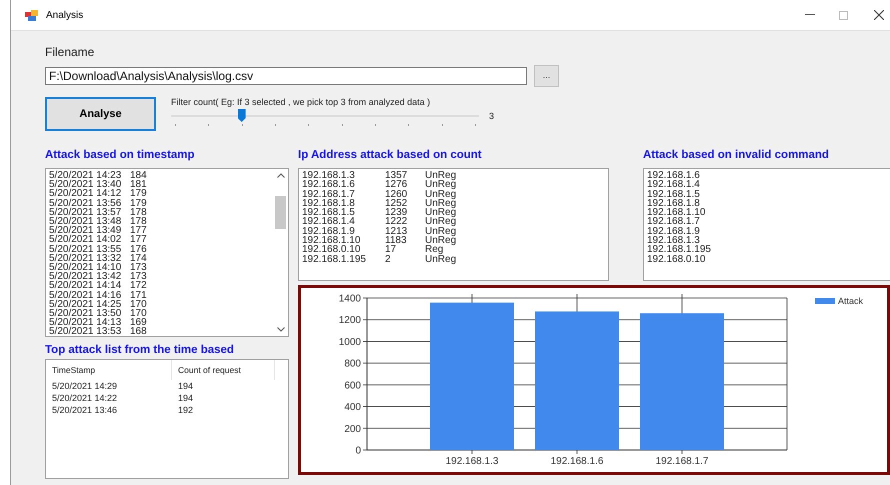 This screenshot has height=485, width=890. Describe the element at coordinates (85, 305) in the screenshot. I see `list-item-timestamp: 5/20/2021 14:25` at that location.